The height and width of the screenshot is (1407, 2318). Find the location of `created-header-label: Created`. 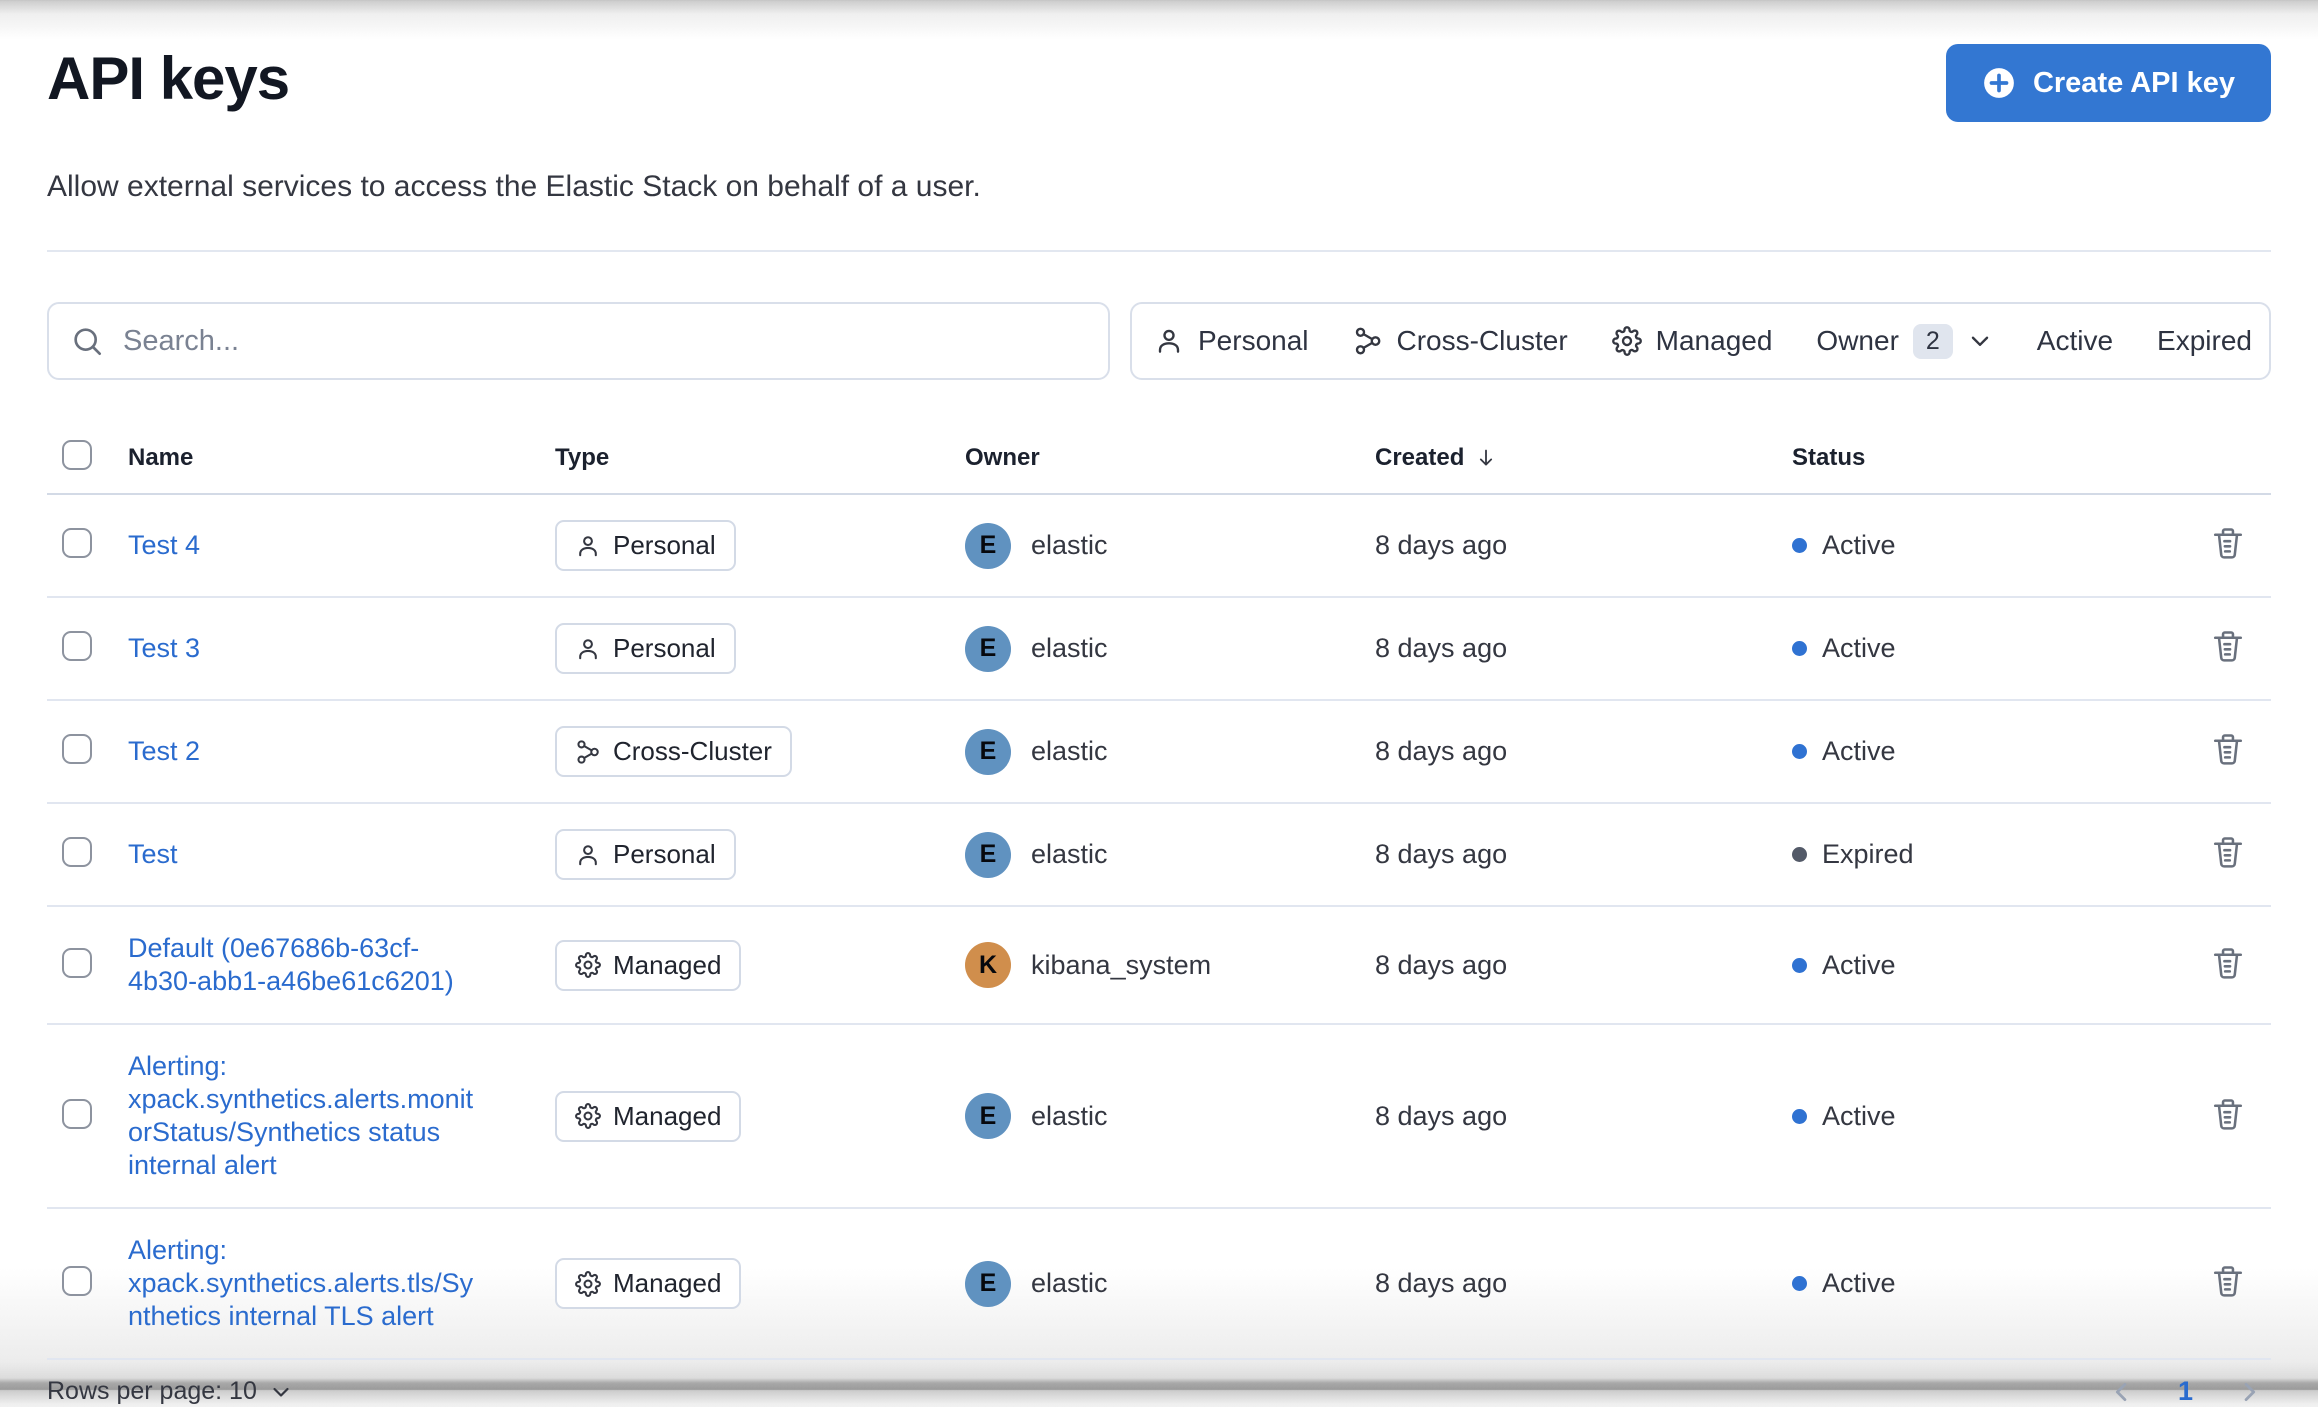

created-header-label: Created is located at coordinates (1420, 457).